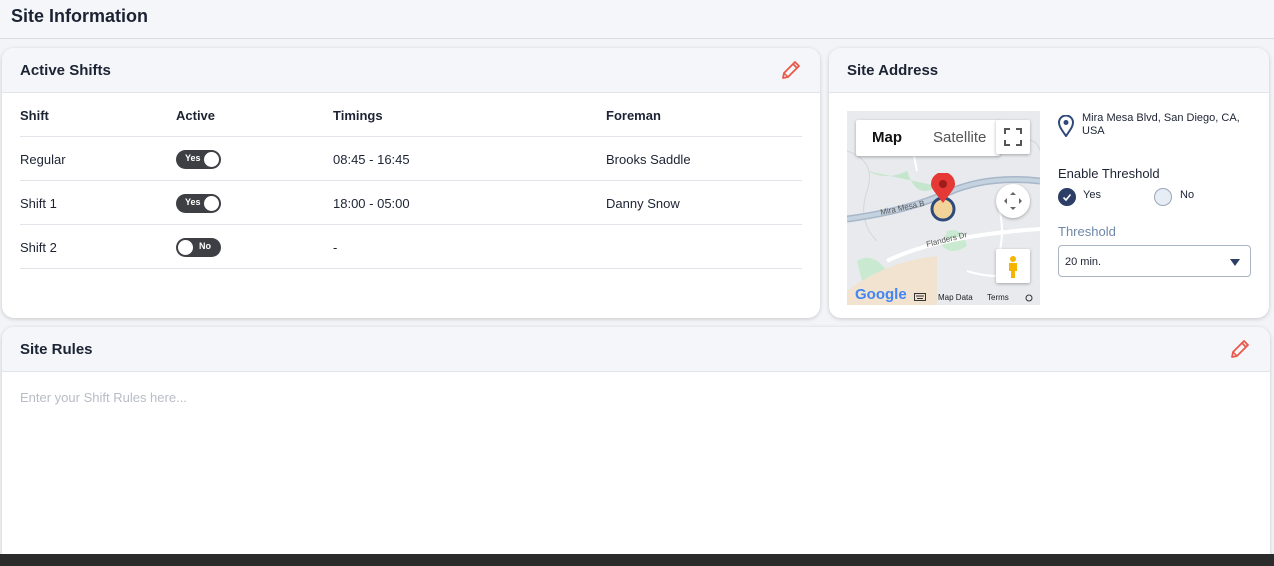 This screenshot has height=566, width=1274. What do you see at coordinates (648, 159) in the screenshot?
I see `shift-foreman: Brooks Saddle` at bounding box center [648, 159].